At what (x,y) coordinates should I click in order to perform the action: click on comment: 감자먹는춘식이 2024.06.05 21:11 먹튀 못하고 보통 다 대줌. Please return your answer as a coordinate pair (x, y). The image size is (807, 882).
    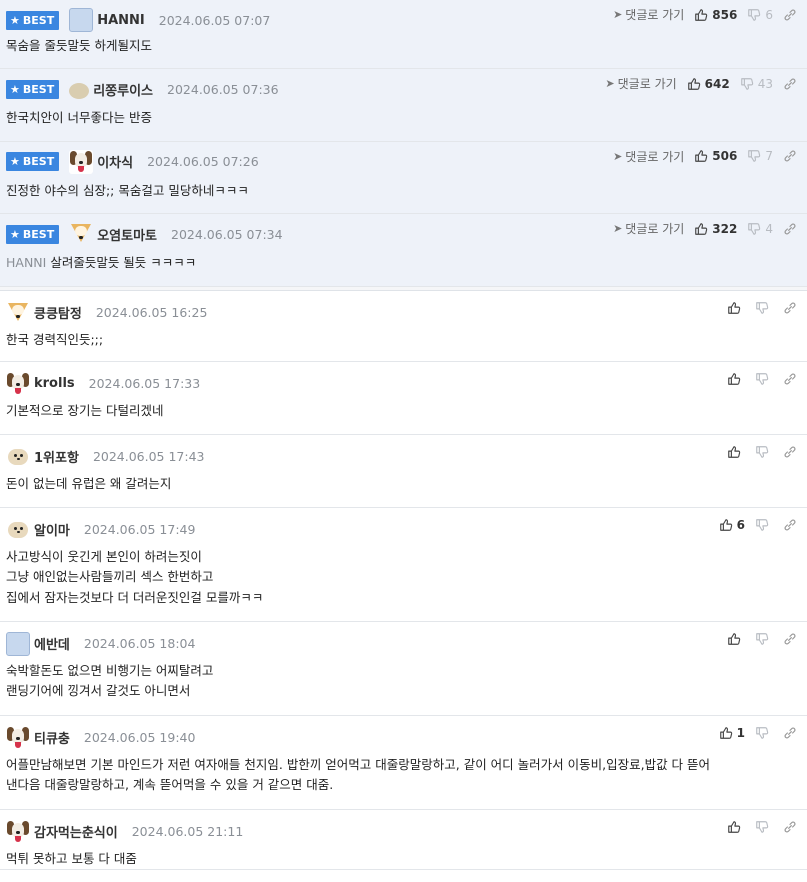
    Looking at the image, I should click on (403, 840).